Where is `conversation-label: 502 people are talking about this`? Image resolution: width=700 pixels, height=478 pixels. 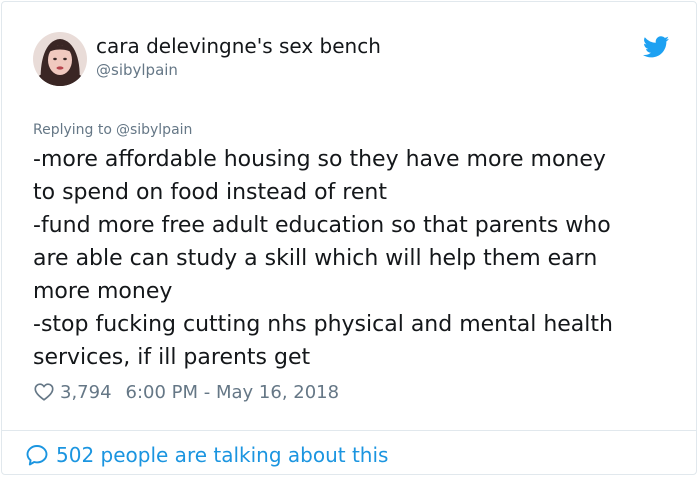 conversation-label: 502 people are talking about this is located at coordinates (222, 455).